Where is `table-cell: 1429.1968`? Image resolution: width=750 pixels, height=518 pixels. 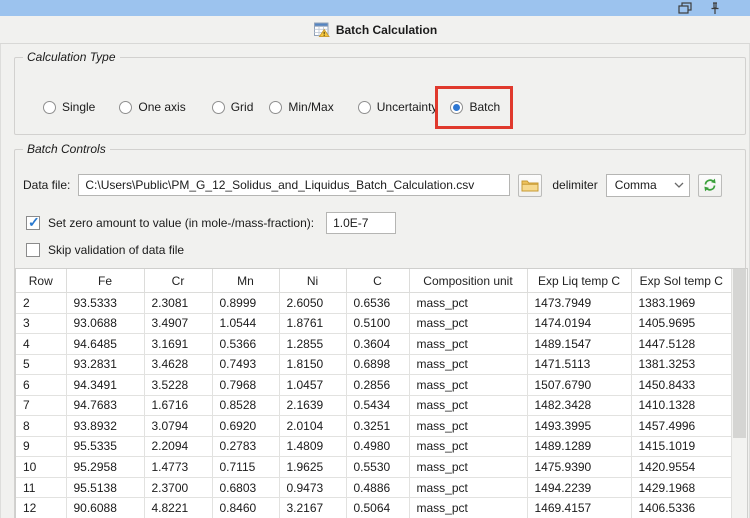
table-cell: 1429.1968 is located at coordinates (680, 487).